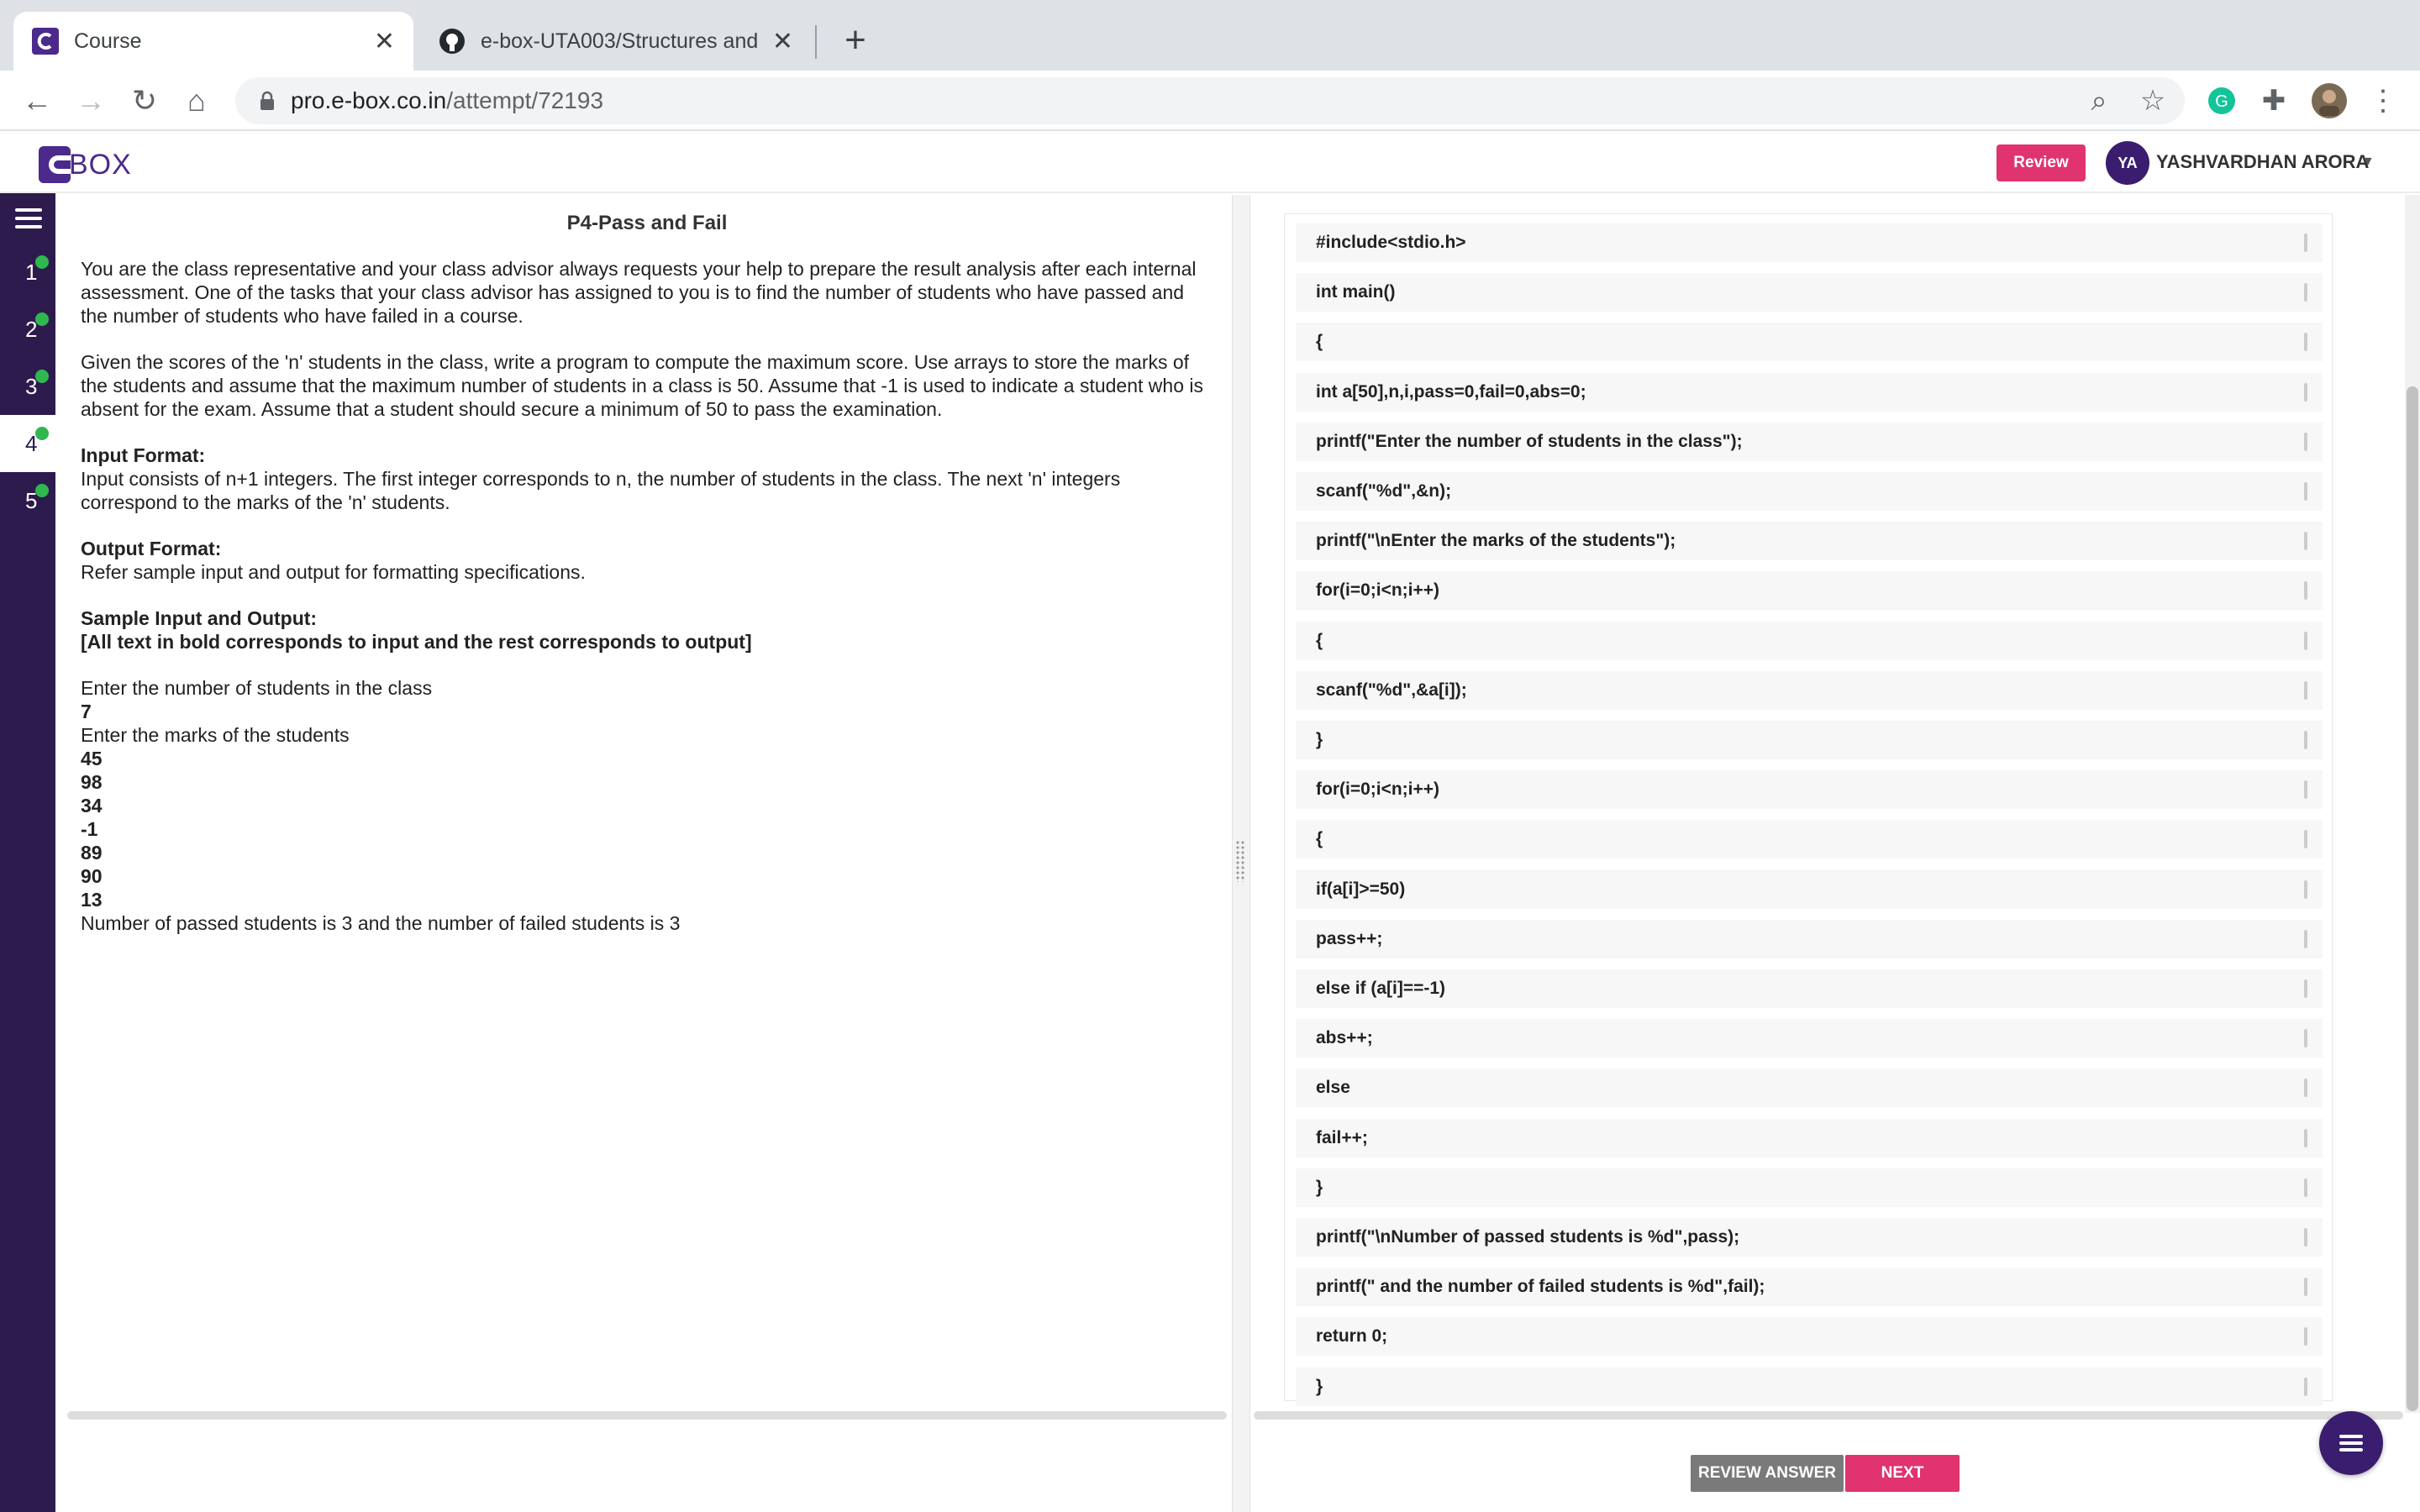  I want to click on code-line-text: if(a[i]>=50), so click(1361, 889).